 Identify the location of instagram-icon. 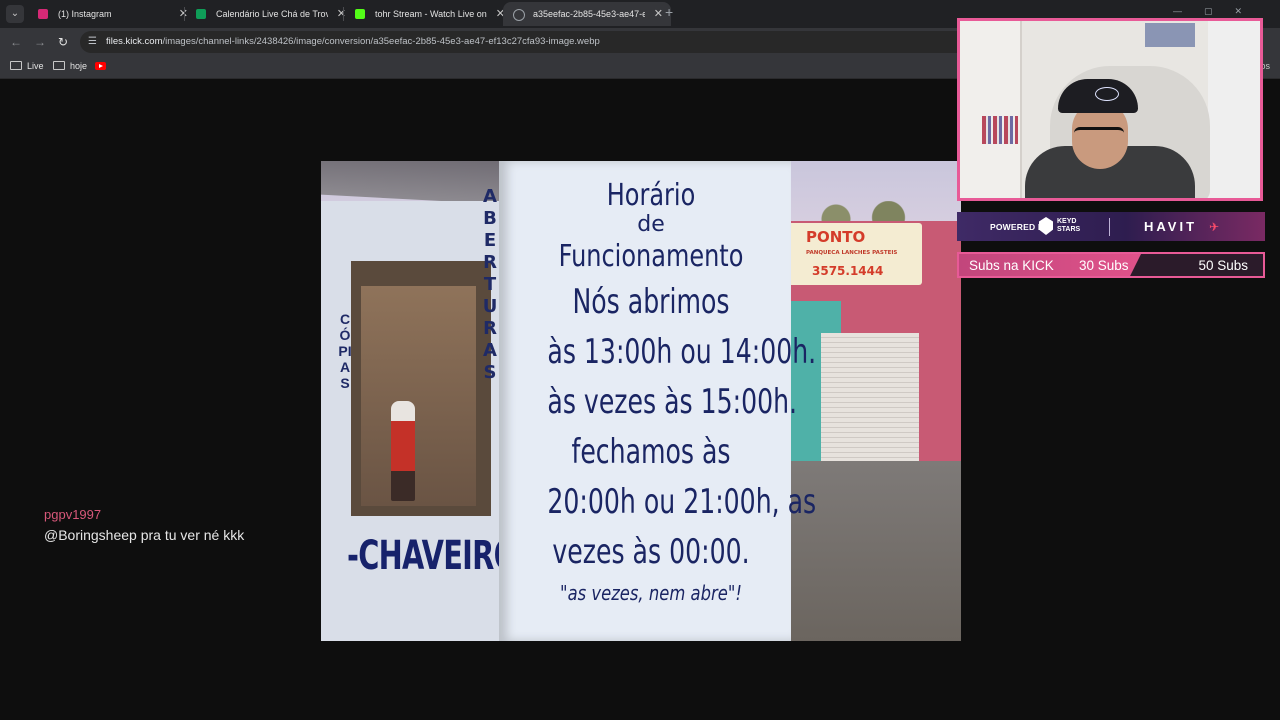
(43, 14).